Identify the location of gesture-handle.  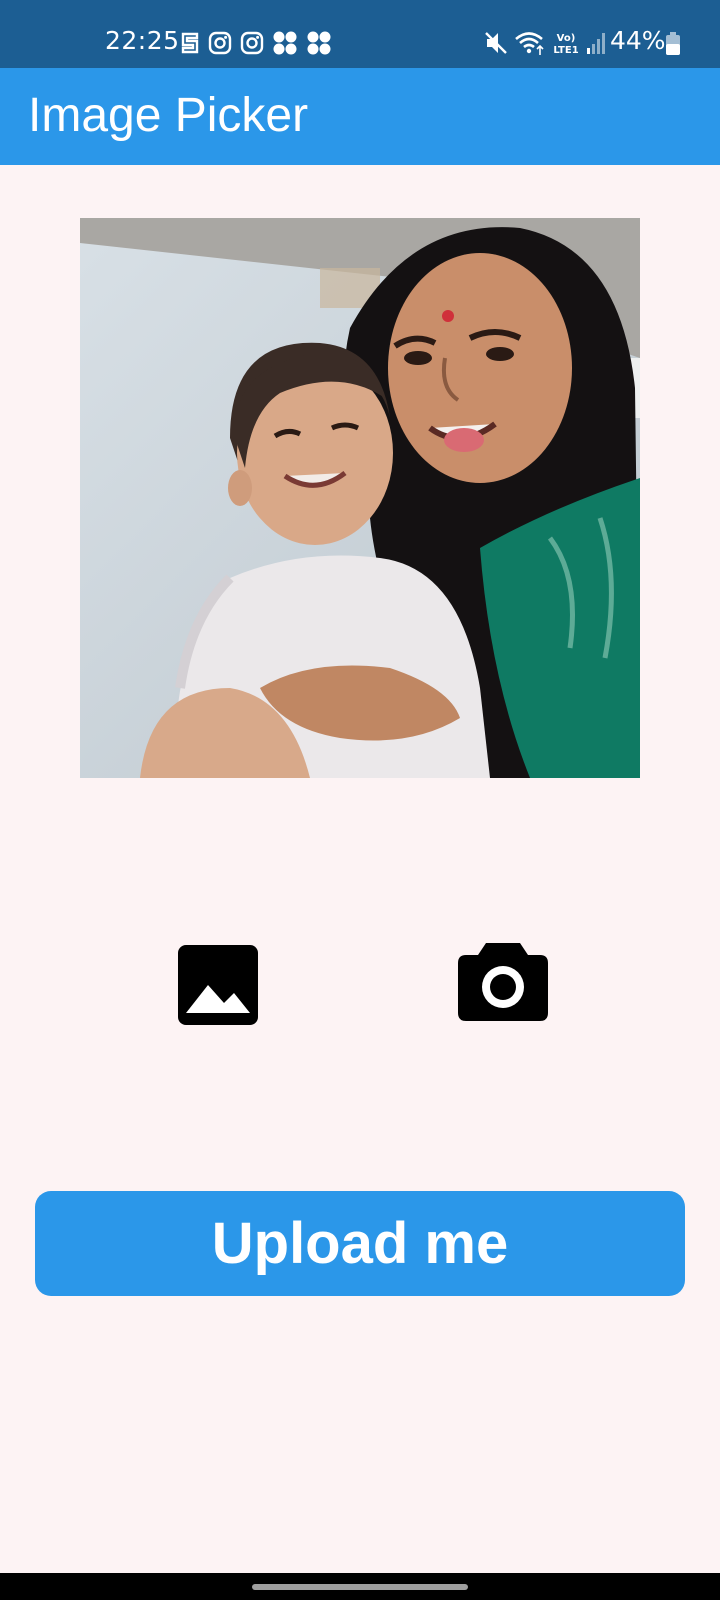
(360, 1587).